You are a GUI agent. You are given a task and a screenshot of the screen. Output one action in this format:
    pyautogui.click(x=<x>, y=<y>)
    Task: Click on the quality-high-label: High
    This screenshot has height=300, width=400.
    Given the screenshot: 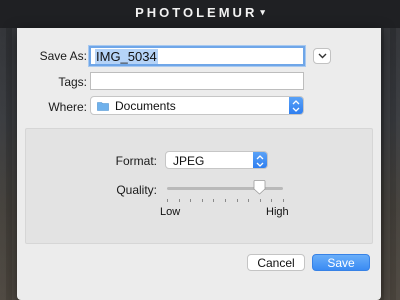 What is the action you would take?
    pyautogui.click(x=277, y=212)
    